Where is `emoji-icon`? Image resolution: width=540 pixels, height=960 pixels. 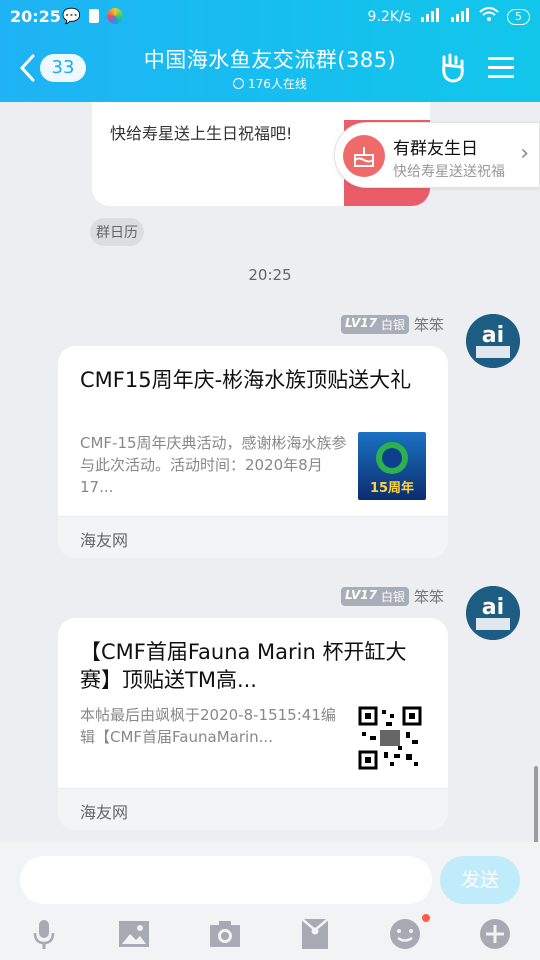
emoji-icon is located at coordinates (405, 934).